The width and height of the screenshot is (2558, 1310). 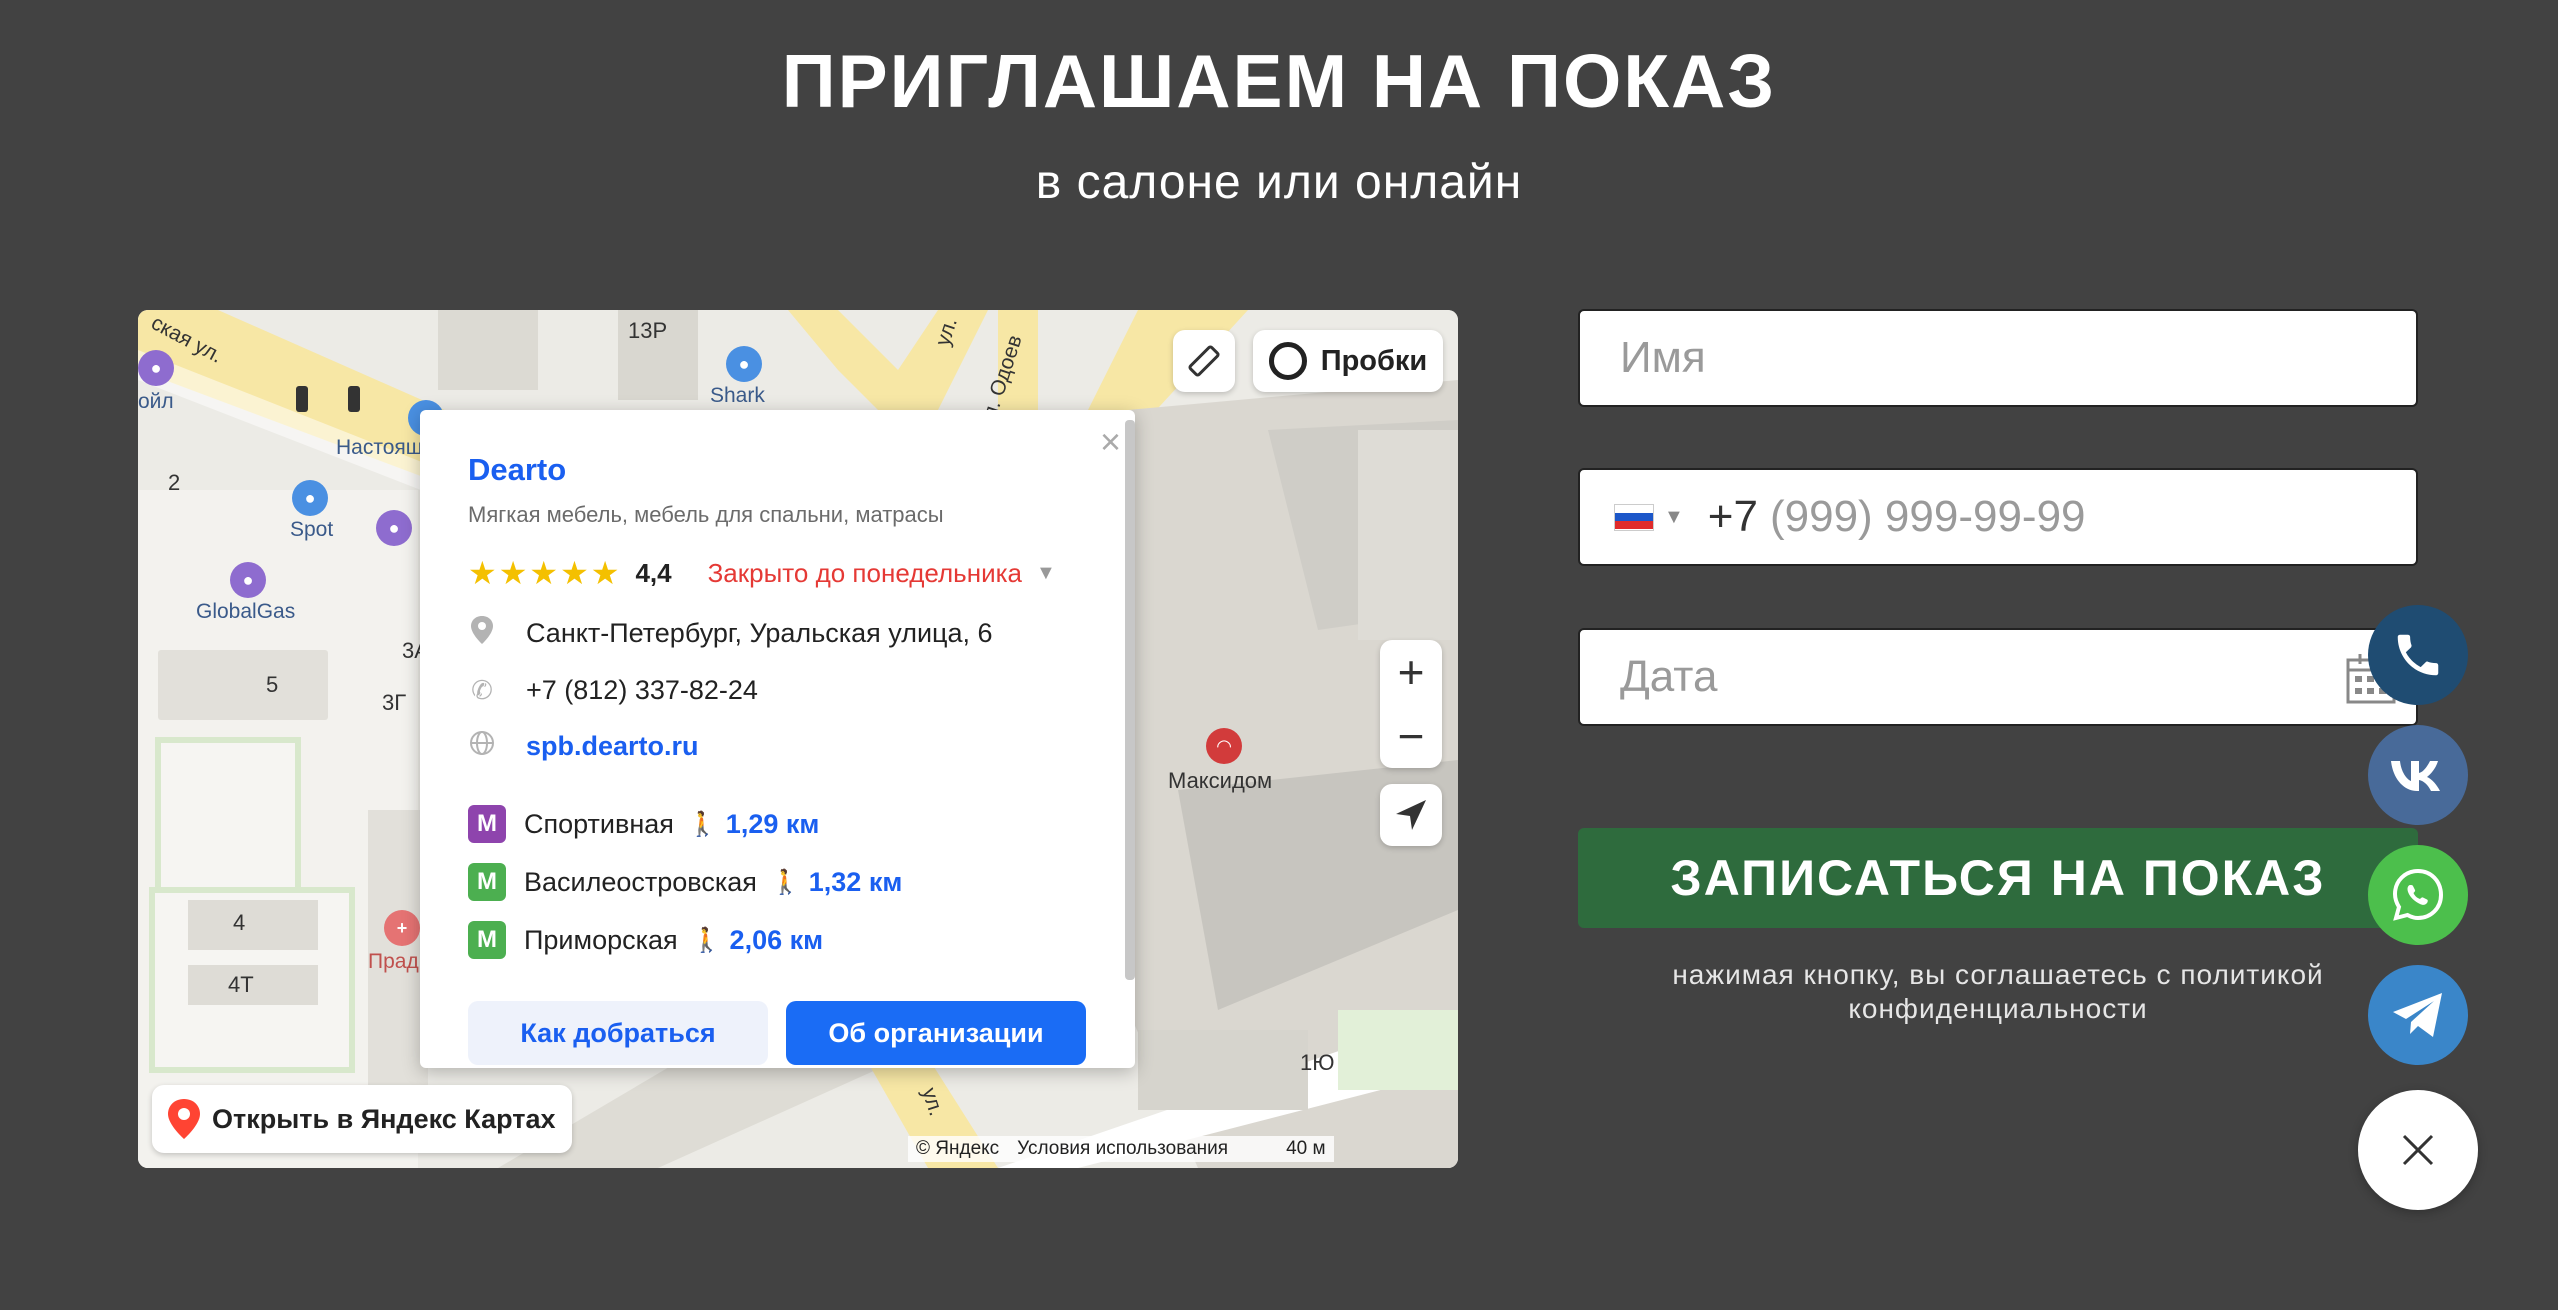 What do you see at coordinates (156, 368) in the screenshot?
I see `poi-fuel-icon: ●` at bounding box center [156, 368].